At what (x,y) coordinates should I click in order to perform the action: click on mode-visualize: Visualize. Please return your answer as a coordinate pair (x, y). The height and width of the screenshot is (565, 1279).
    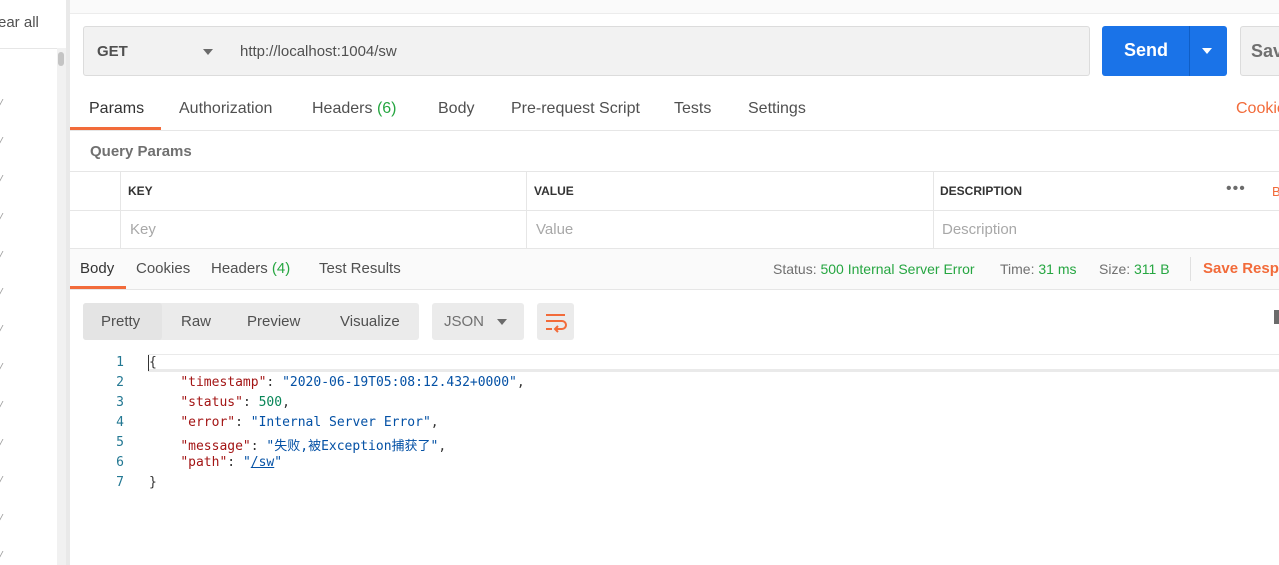
    Looking at the image, I should click on (370, 321).